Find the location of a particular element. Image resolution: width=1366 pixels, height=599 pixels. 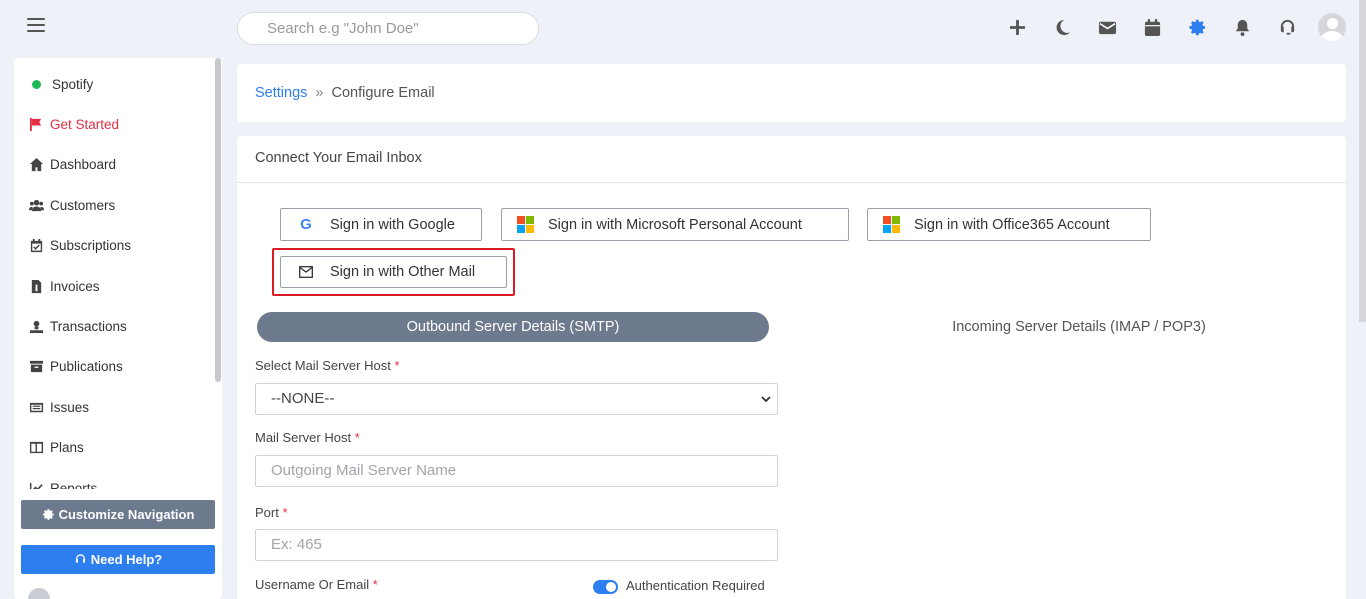

sidebar-item-invoices: Invoices is located at coordinates (118, 286).